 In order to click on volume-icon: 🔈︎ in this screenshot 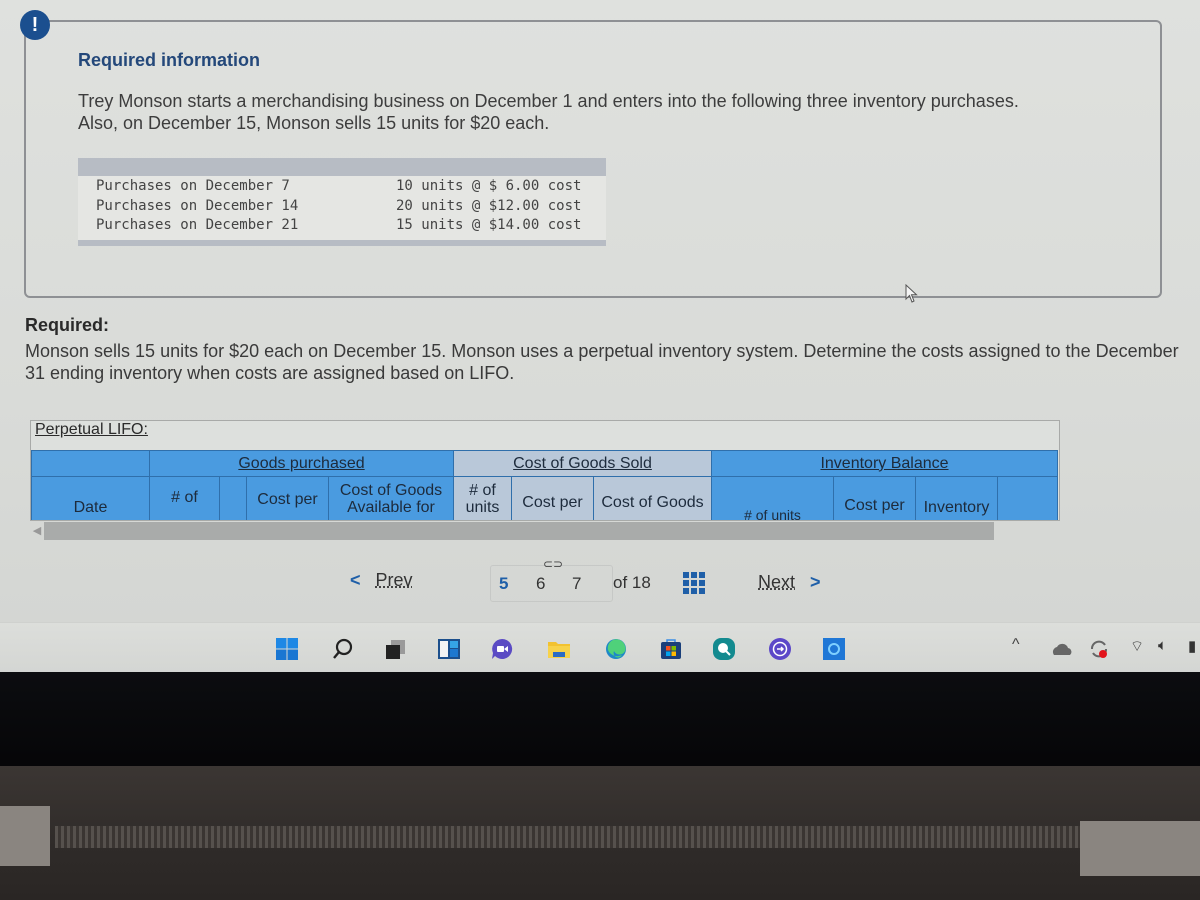, I will do `click(1162, 645)`.